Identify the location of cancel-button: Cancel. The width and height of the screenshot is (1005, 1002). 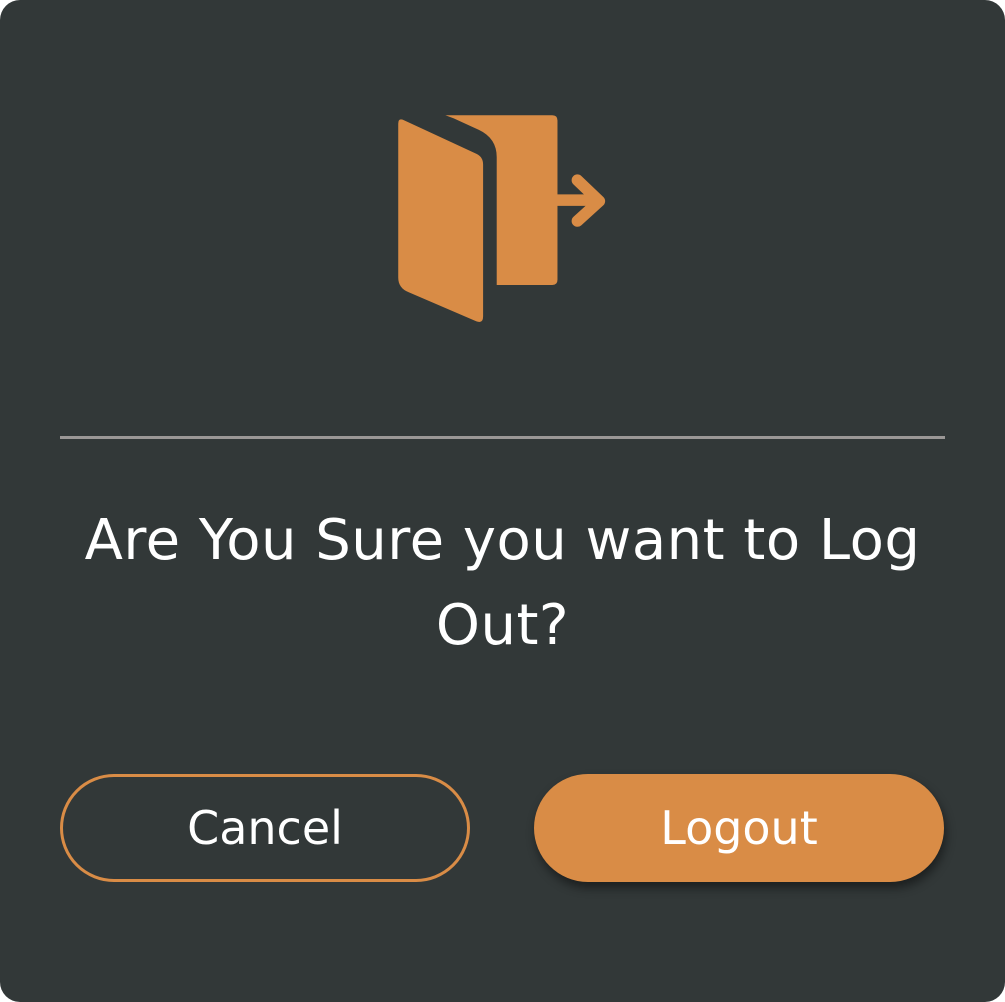
(265, 828).